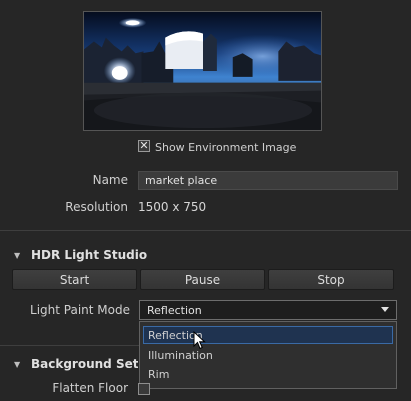  Describe the element at coordinates (268, 180) in the screenshot. I see `name-field` at that location.